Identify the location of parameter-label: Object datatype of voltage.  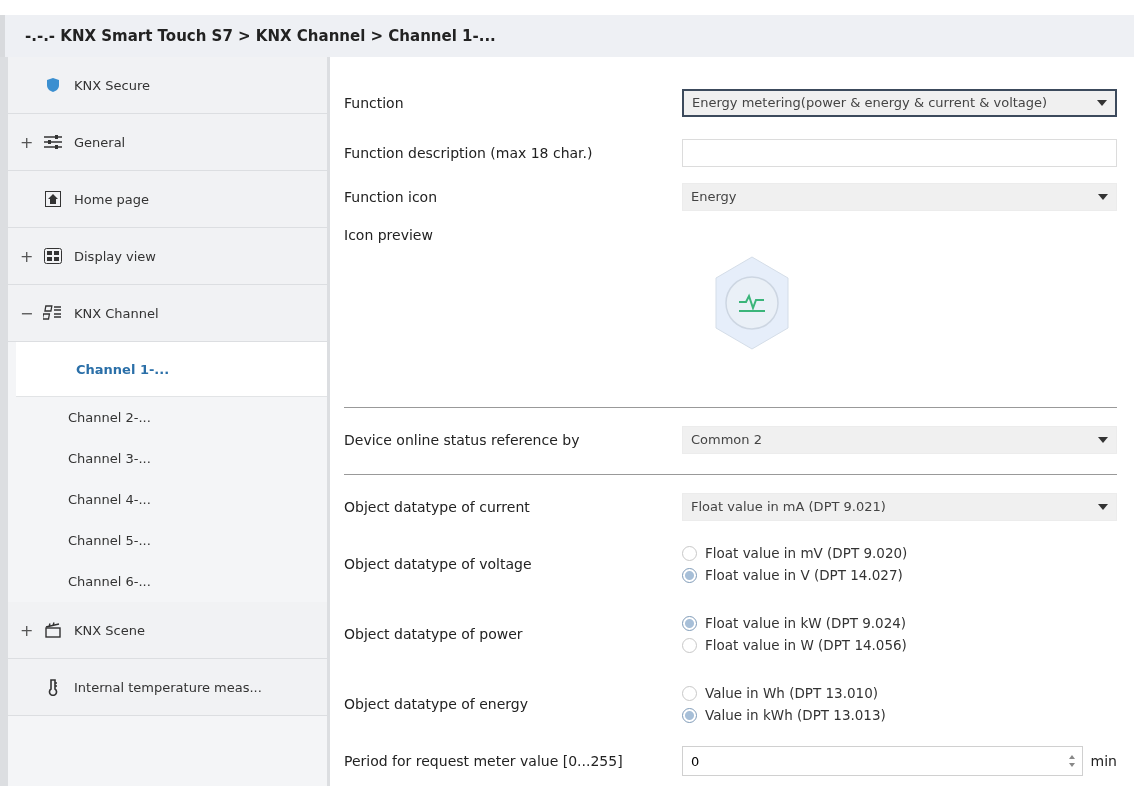
(438, 564).